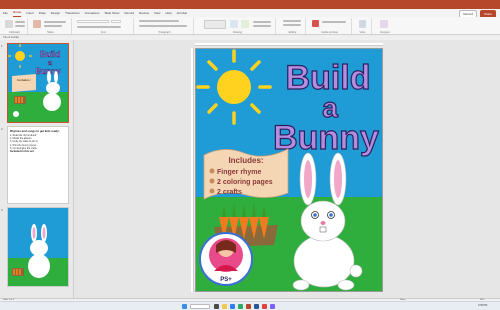 The height and width of the screenshot is (310, 500). What do you see at coordinates (224, 306) in the screenshot?
I see `file-explorer-icon` at bounding box center [224, 306].